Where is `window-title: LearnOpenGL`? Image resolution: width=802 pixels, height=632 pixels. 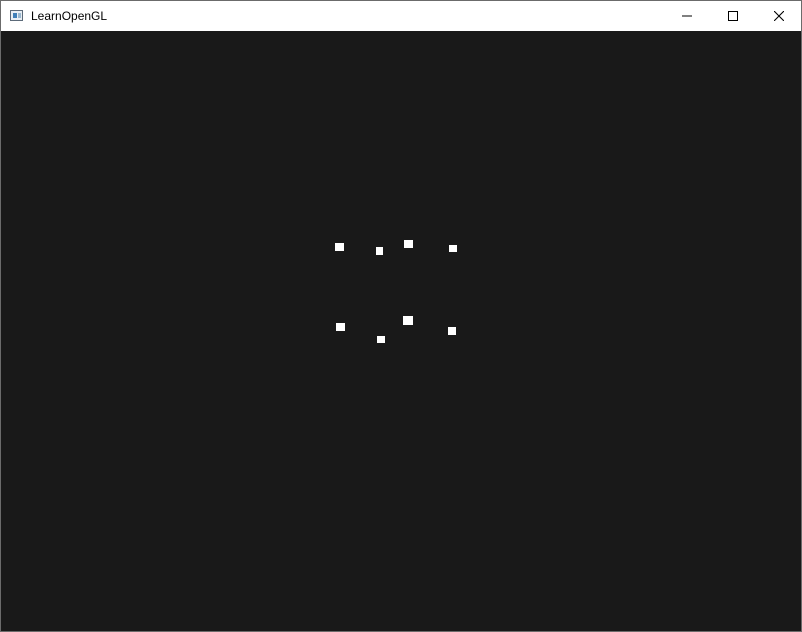
window-title: LearnOpenGL is located at coordinates (69, 16).